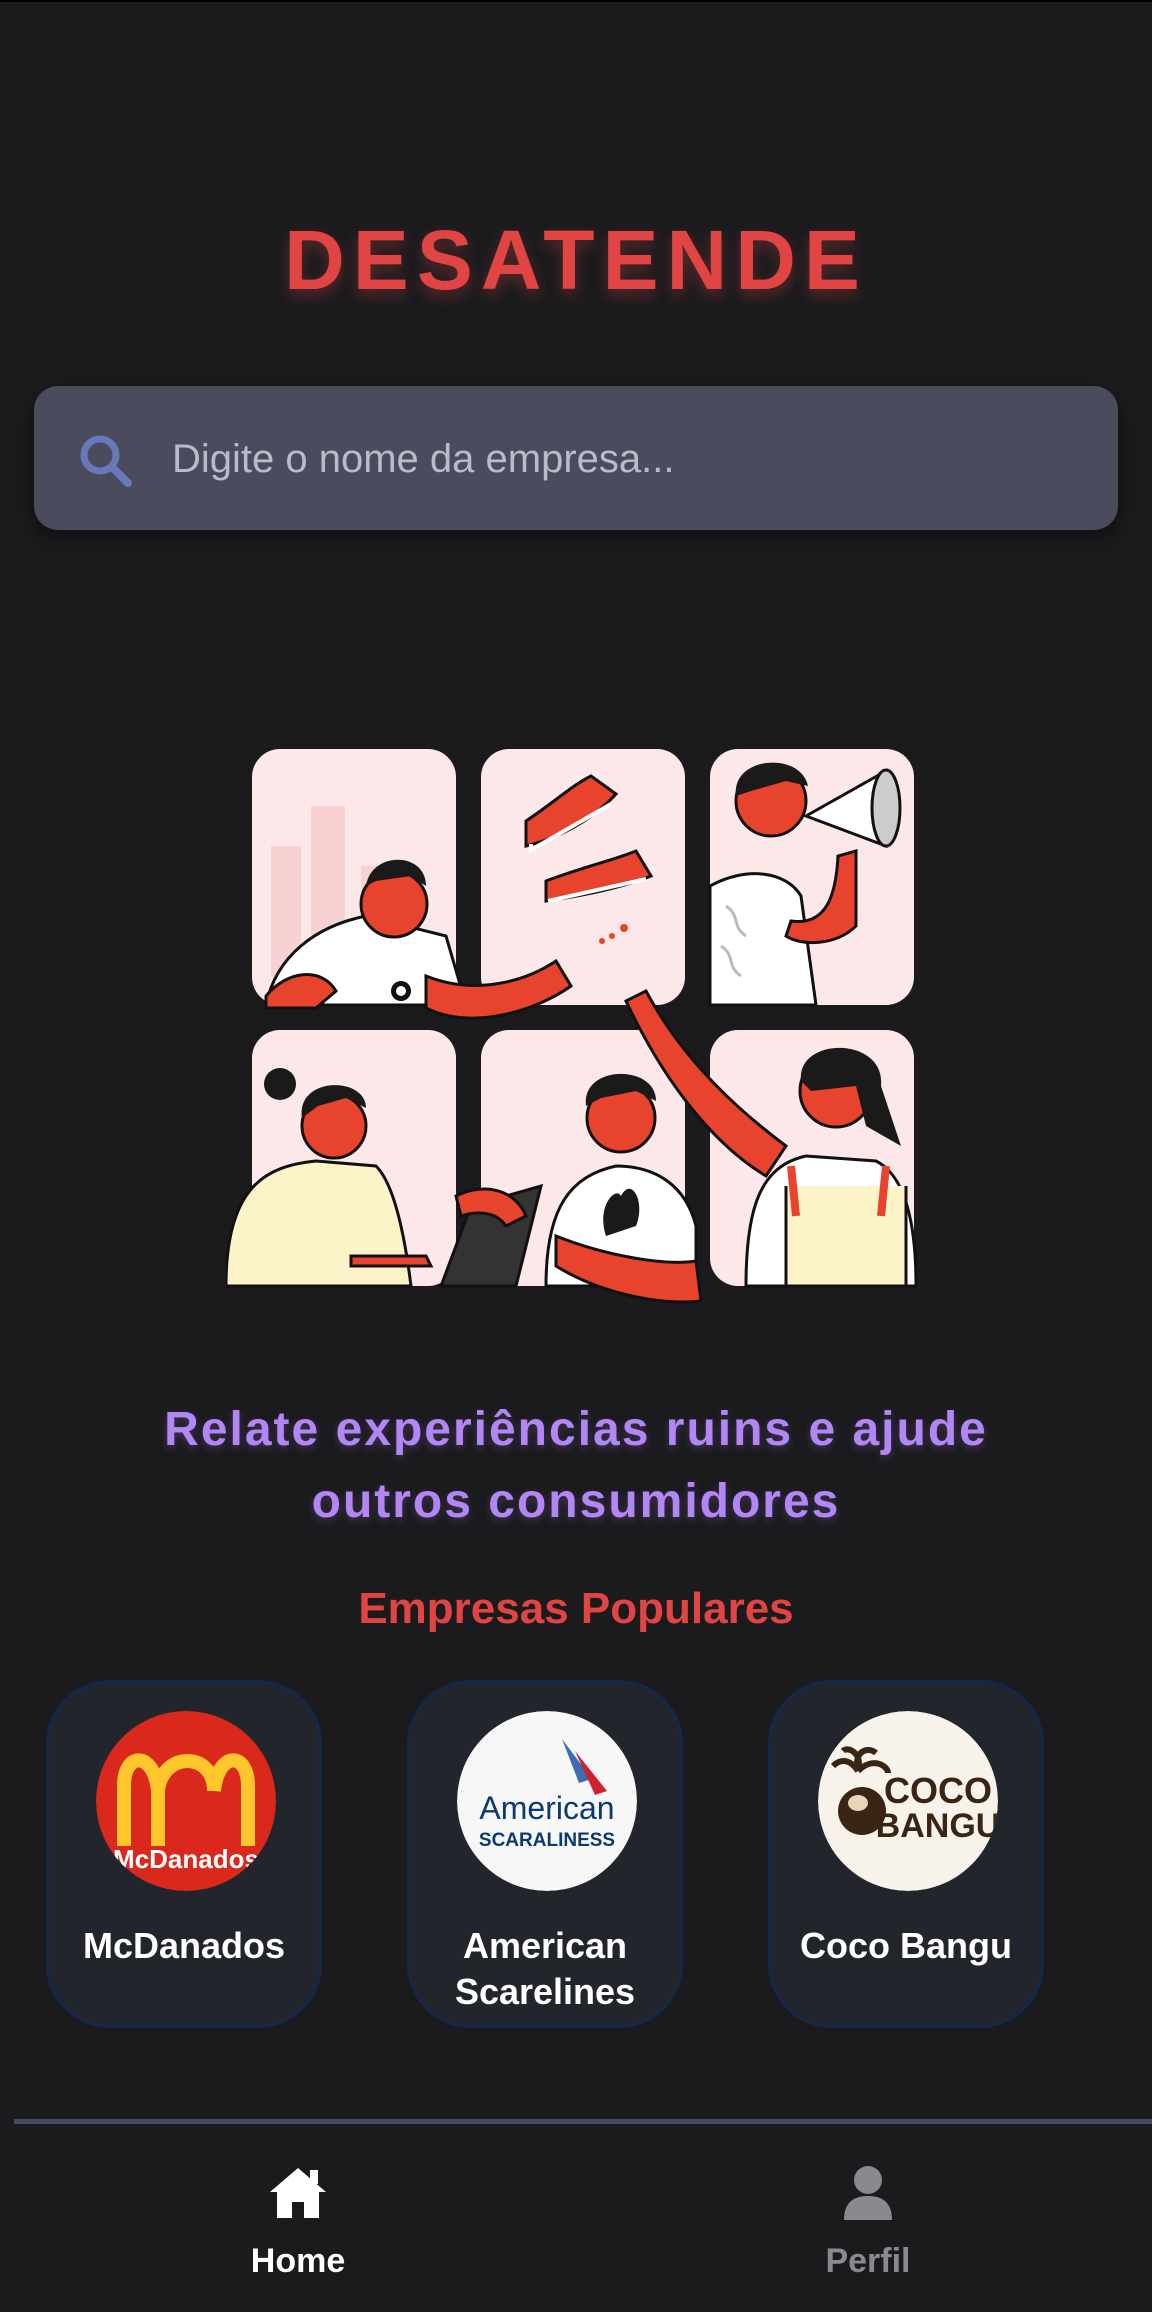 Image resolution: width=1152 pixels, height=2312 pixels. I want to click on nav-item-profile: Perfil, so click(868, 2218).